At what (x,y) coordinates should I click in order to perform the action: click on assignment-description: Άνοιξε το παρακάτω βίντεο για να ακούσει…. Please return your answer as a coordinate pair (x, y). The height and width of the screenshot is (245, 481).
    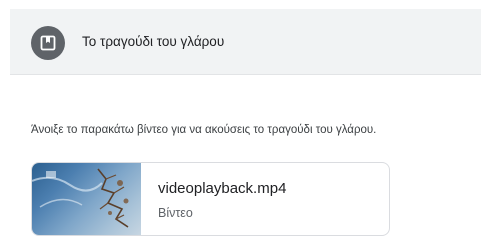
    Looking at the image, I should click on (204, 130).